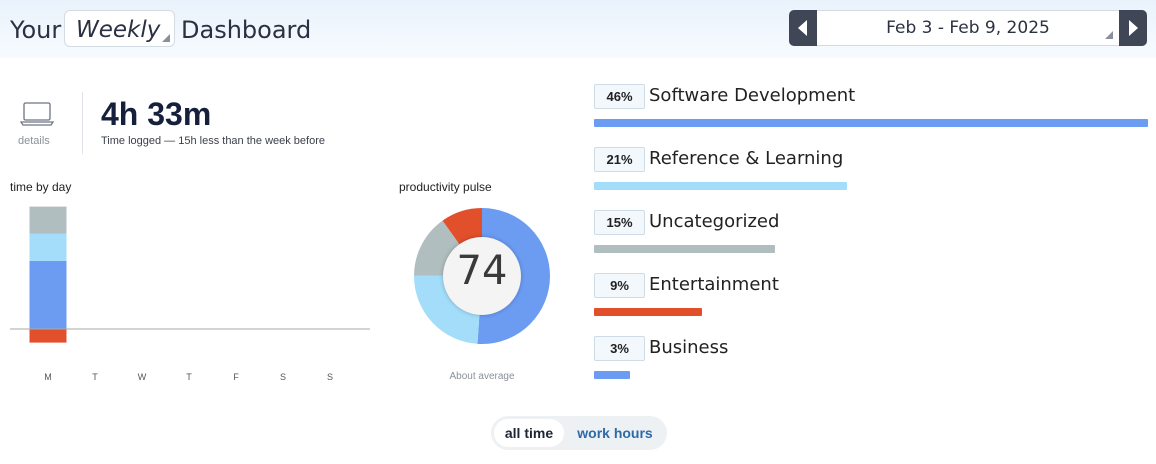  Describe the element at coordinates (190, 294) in the screenshot. I see `time-by-day-chart: MTWTFSS` at that location.